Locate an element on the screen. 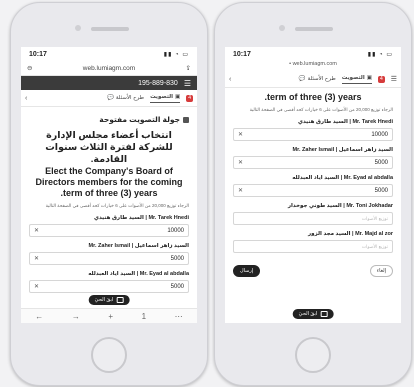 This screenshot has width=414, height=387. submit-button: إرسال is located at coordinates (247, 271).